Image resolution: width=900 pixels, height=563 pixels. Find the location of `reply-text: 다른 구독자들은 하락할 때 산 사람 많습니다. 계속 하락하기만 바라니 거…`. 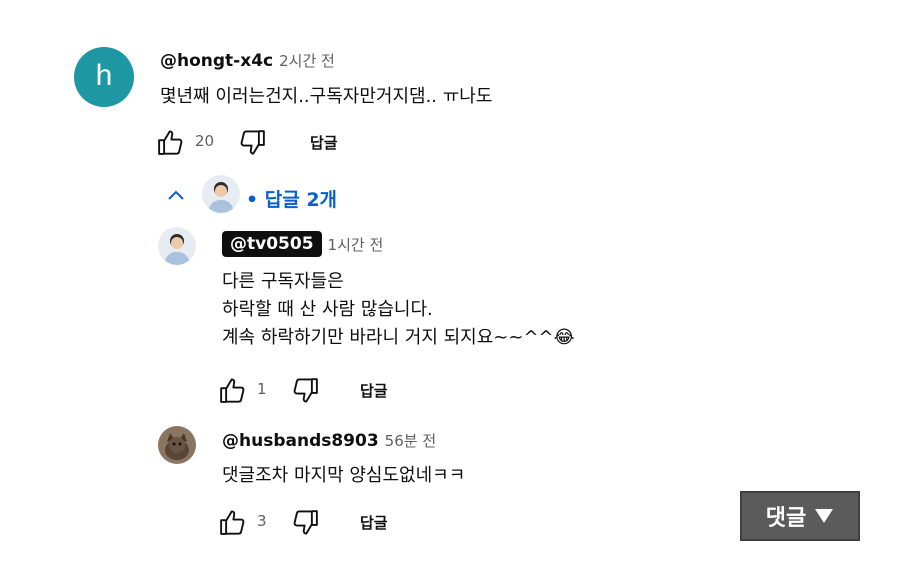

reply-text: 다른 구독자들은 하락할 때 산 사람 많습니다. 계속 하락하기만 바라니 거… is located at coordinates (388, 309).